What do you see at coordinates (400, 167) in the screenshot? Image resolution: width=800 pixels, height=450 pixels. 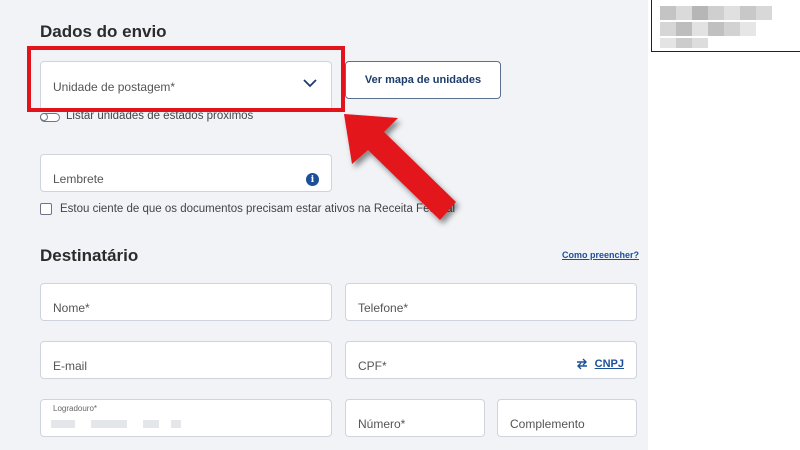 I see `red-arrow-icon` at bounding box center [400, 167].